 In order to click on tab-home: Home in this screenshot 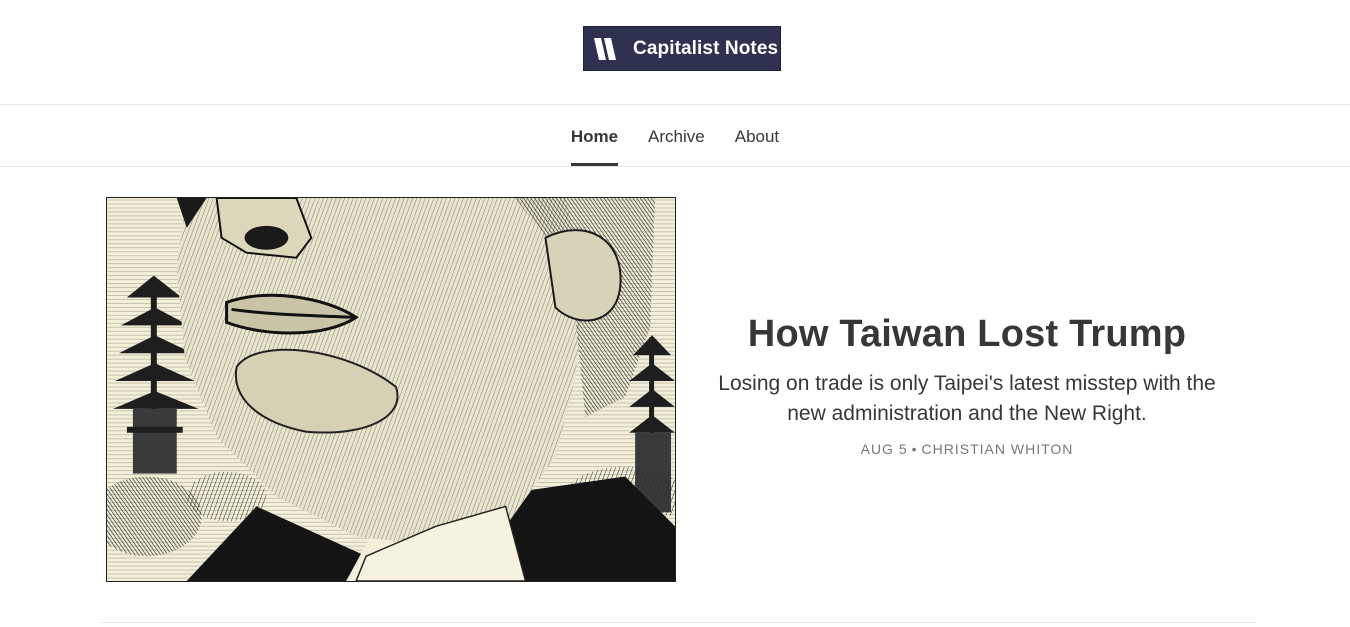, I will do `click(594, 135)`.